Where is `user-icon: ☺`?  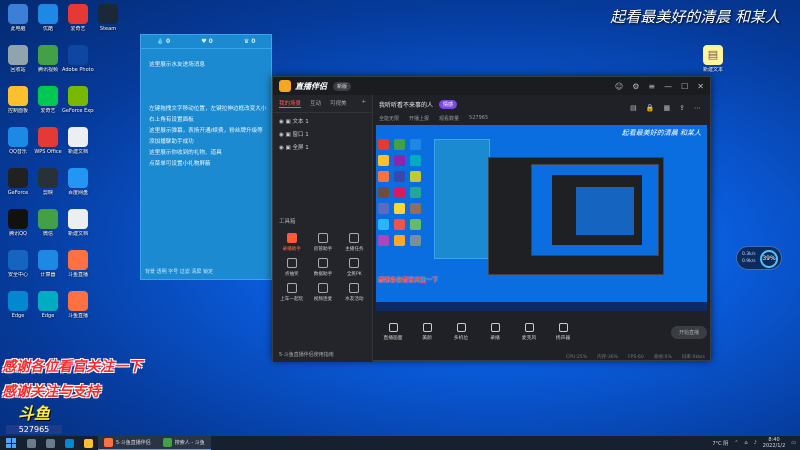 user-icon: ☺ is located at coordinates (619, 86).